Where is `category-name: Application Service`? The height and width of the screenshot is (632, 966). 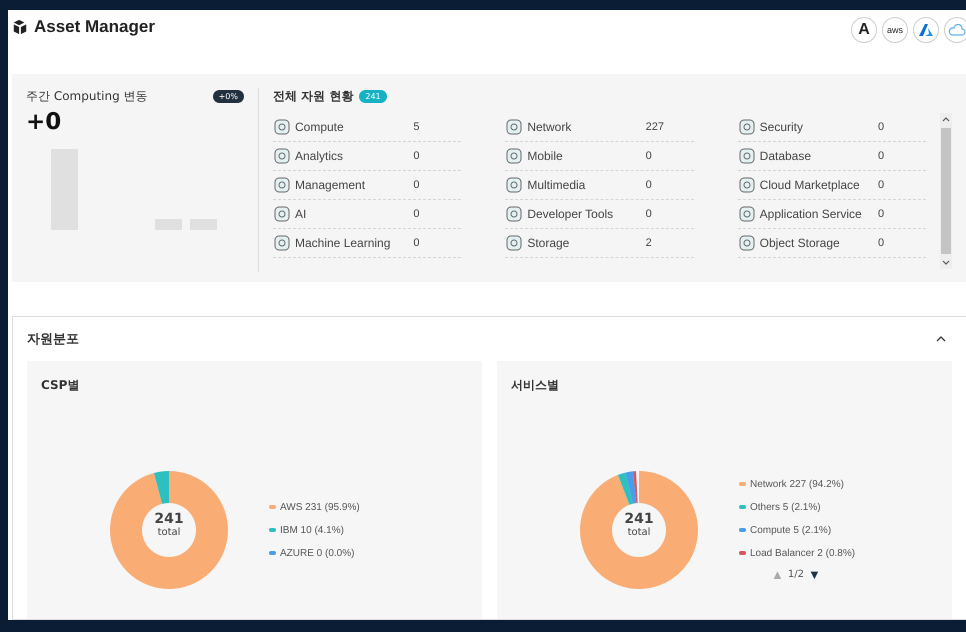 category-name: Application Service is located at coordinates (817, 214).